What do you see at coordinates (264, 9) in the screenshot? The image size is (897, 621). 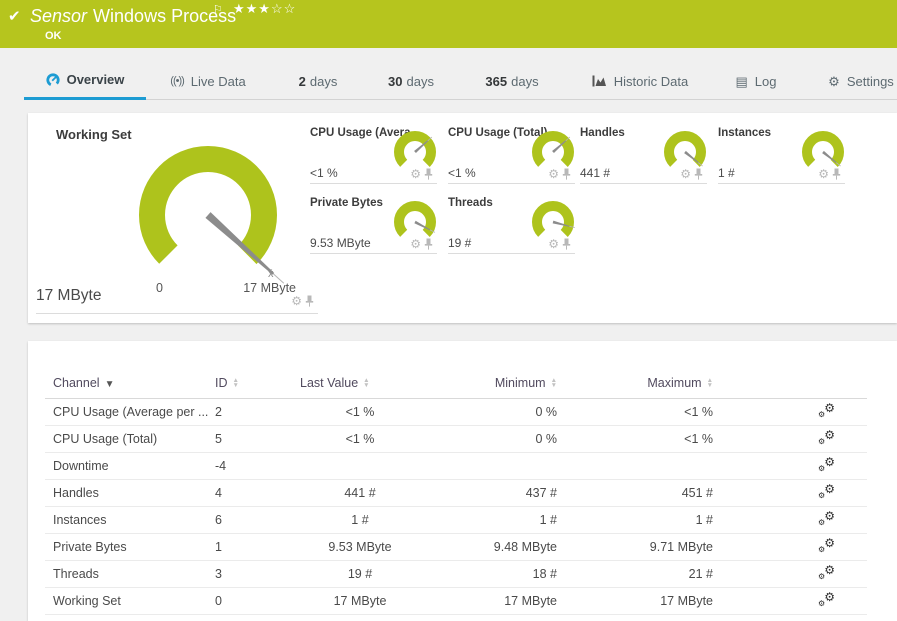 I see `priority-stars: ★★★☆☆` at bounding box center [264, 9].